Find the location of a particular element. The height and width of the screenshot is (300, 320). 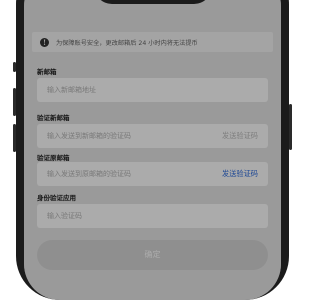

confirm-button-label: 确定 is located at coordinates (152, 254).